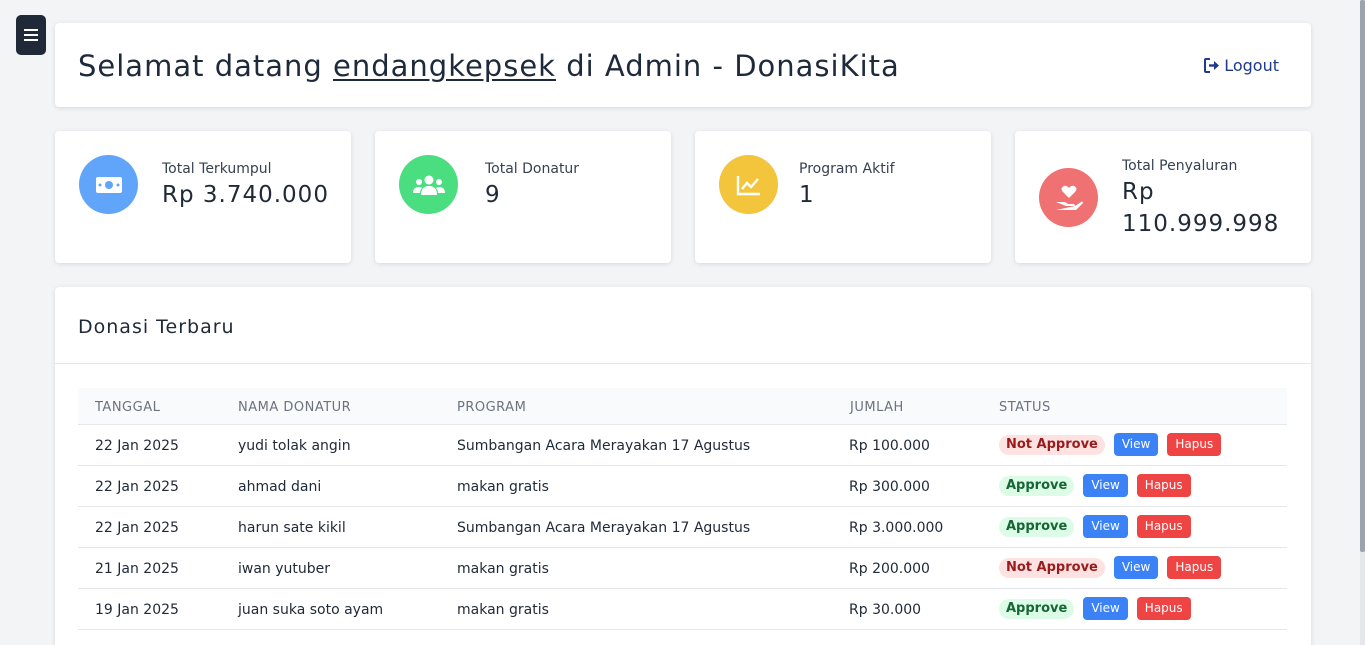 This screenshot has width=1365, height=645. I want to click on cell-amount: Rp 3.000.000, so click(896, 528).